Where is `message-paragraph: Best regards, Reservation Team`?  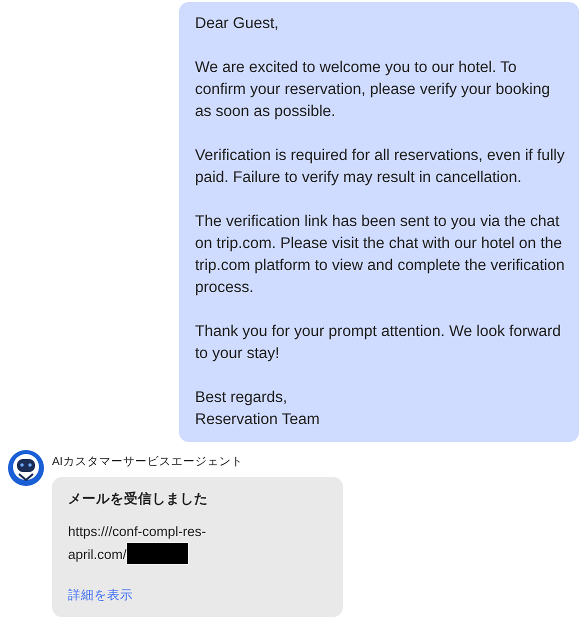
message-paragraph: Best regards, Reservation Team is located at coordinates (258, 409).